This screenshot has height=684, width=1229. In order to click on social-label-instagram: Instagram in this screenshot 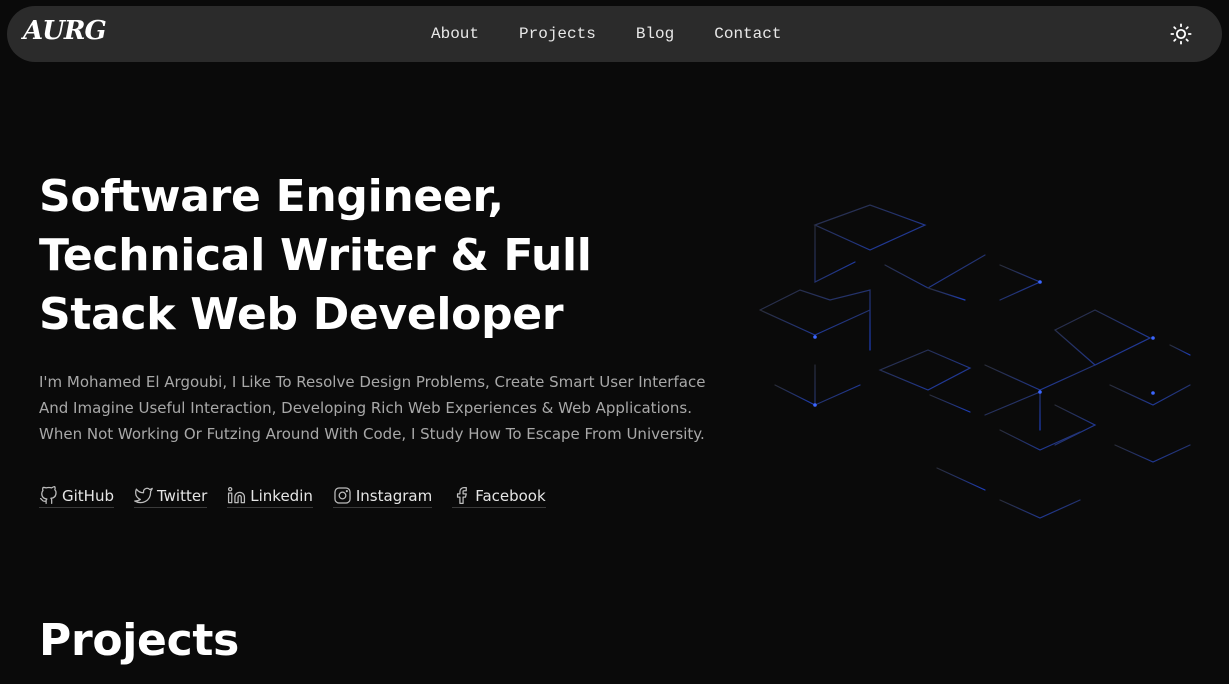, I will do `click(394, 495)`.